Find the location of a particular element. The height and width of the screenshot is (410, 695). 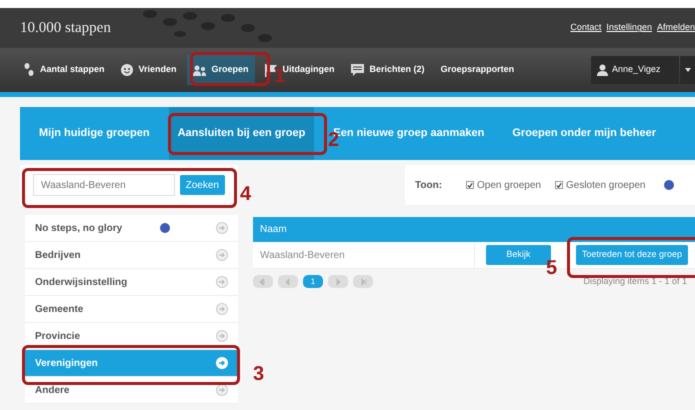

caret-icon is located at coordinates (687, 70).